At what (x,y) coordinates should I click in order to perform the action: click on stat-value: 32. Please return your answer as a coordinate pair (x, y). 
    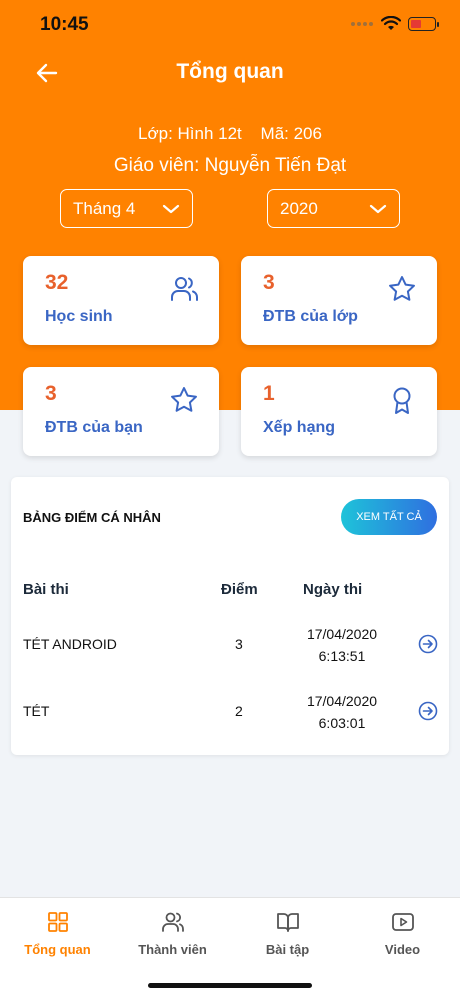
    Looking at the image, I should click on (57, 282).